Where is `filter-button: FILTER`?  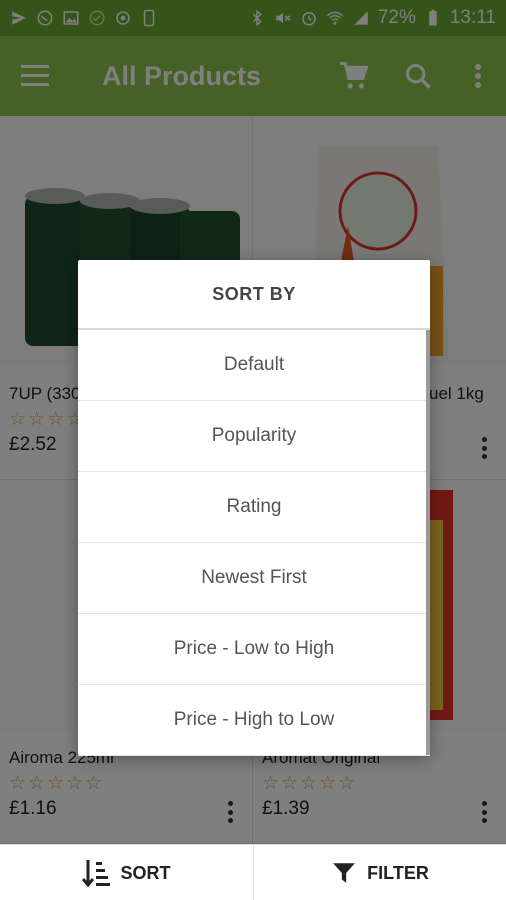
filter-button: FILTER is located at coordinates (379, 872).